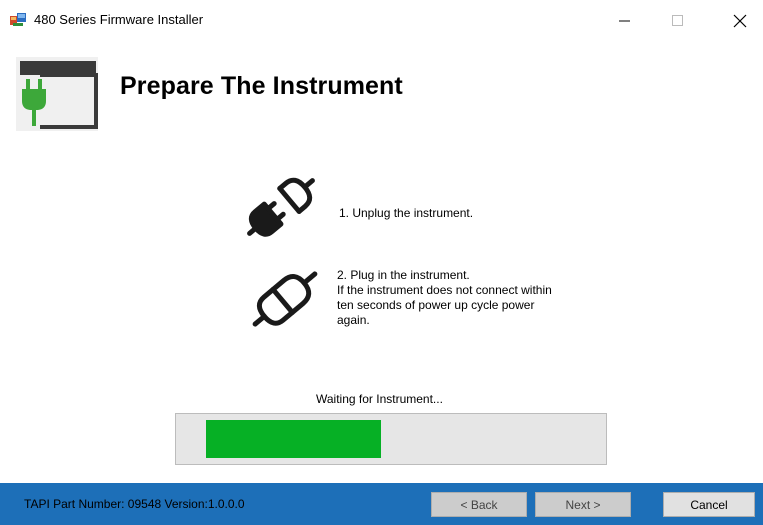  I want to click on page-title: Prepare The Instrument, so click(261, 86).